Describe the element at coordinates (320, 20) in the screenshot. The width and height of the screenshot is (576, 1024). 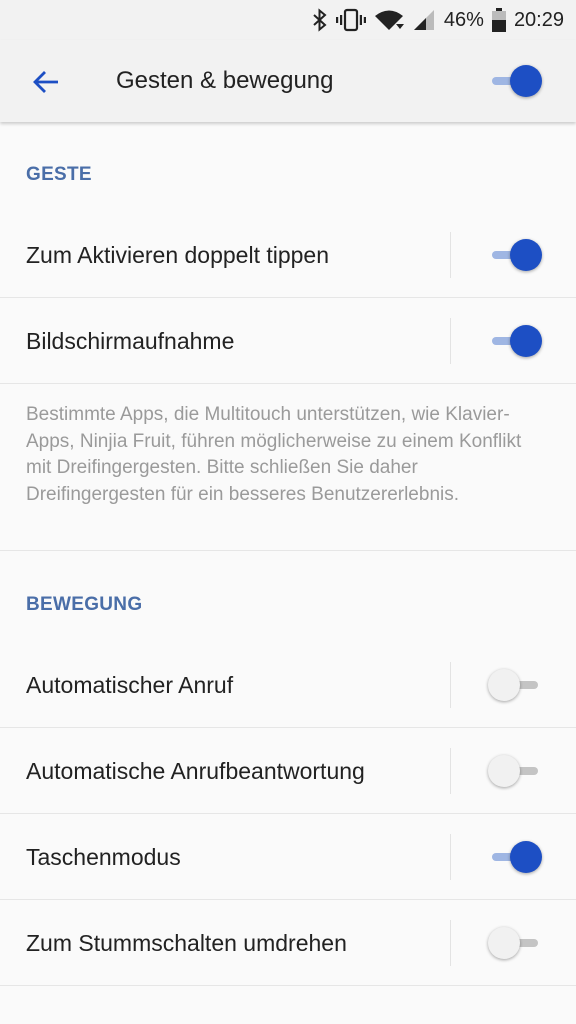
I see `bluetooth-icon` at that location.